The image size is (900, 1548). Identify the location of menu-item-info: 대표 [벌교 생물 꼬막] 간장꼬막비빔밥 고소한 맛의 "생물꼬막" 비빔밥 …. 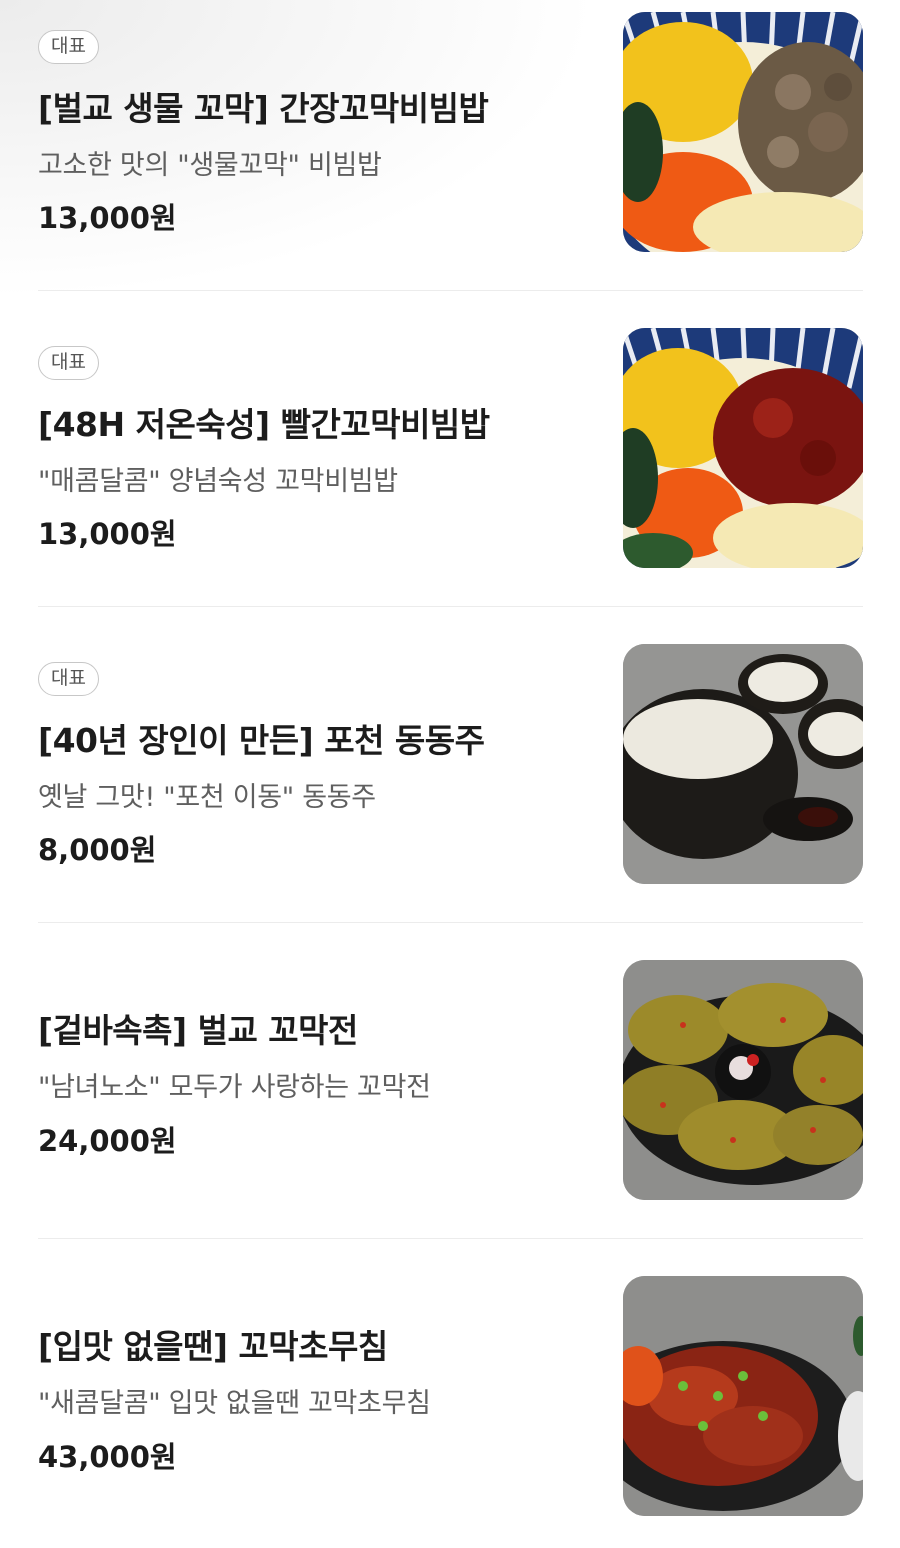
(318, 120).